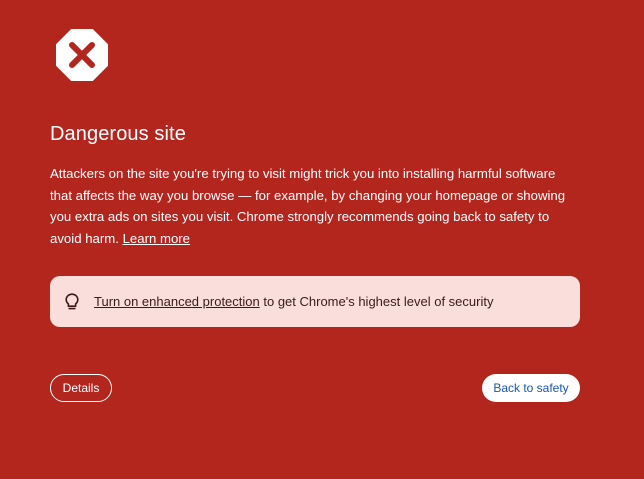 The image size is (644, 479). What do you see at coordinates (81, 388) in the screenshot?
I see `details-button: Details` at bounding box center [81, 388].